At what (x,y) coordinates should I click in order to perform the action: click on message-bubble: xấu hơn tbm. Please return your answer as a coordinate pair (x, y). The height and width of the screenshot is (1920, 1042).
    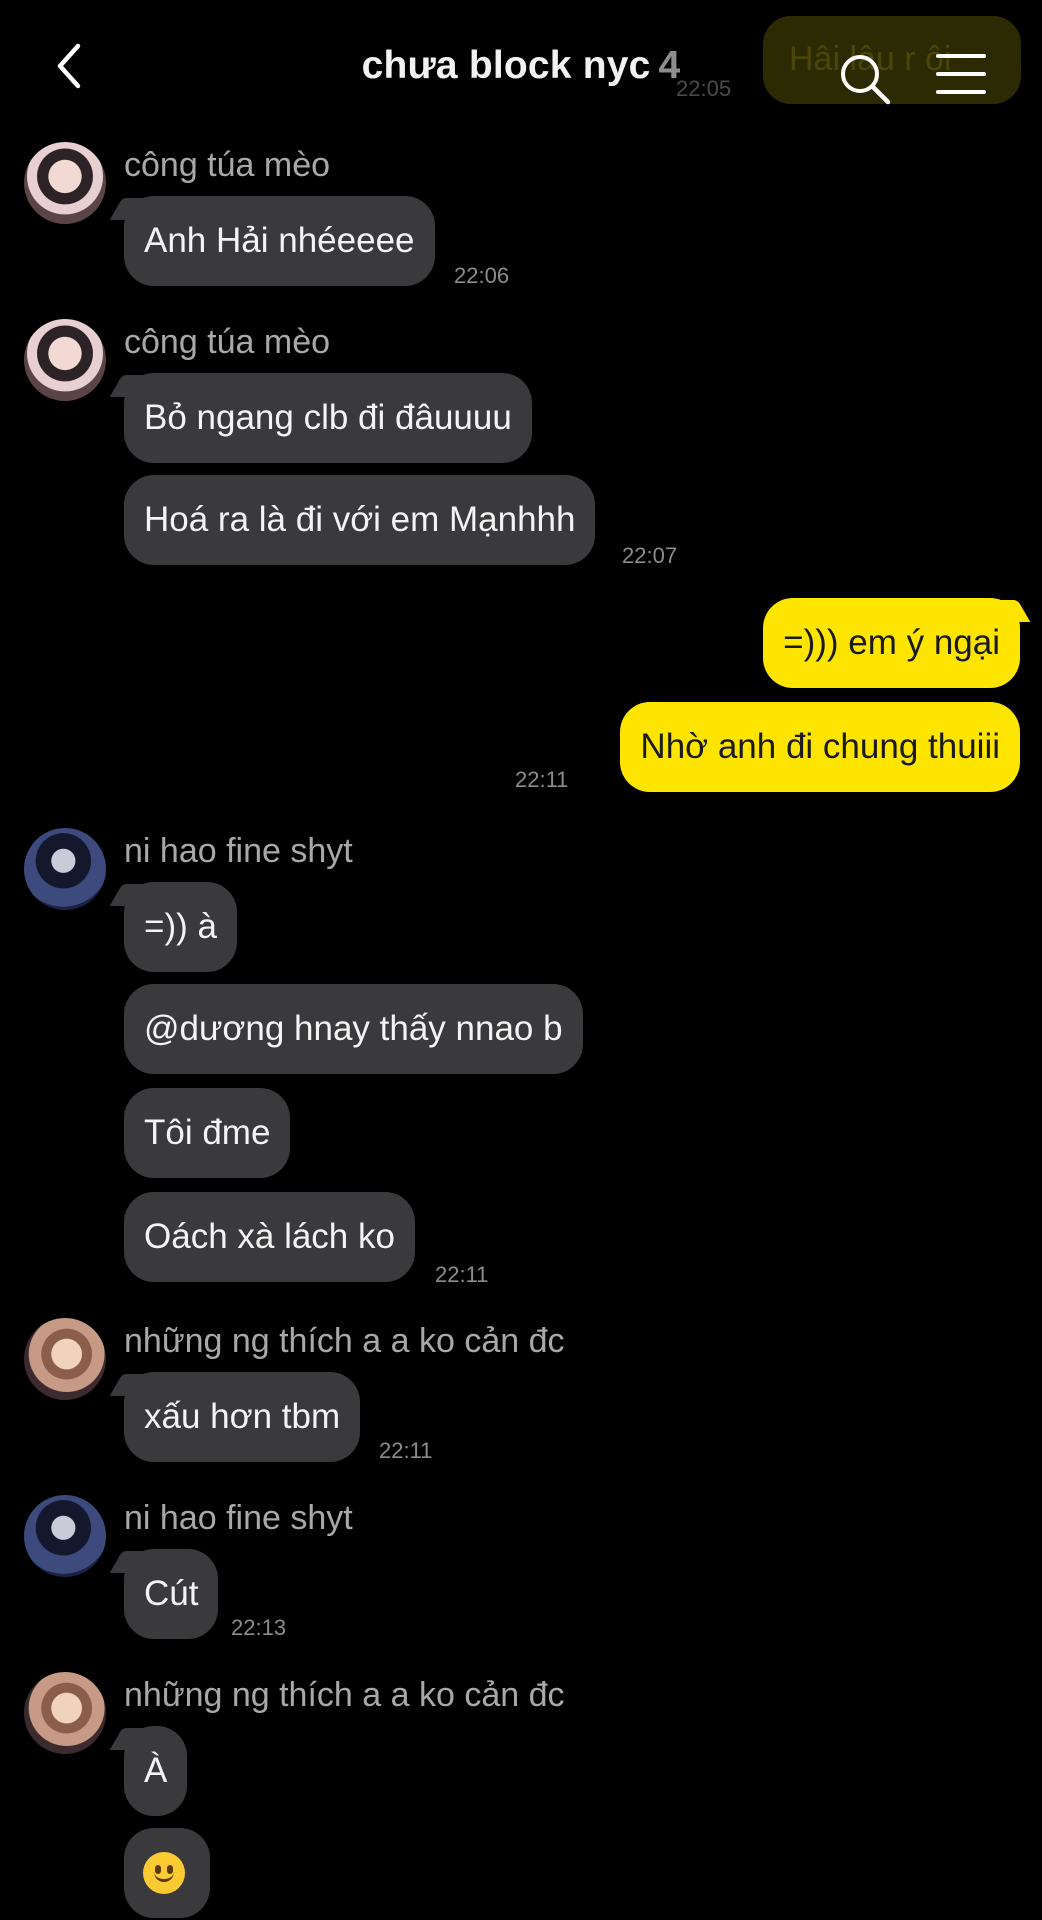
    Looking at the image, I should click on (242, 1417).